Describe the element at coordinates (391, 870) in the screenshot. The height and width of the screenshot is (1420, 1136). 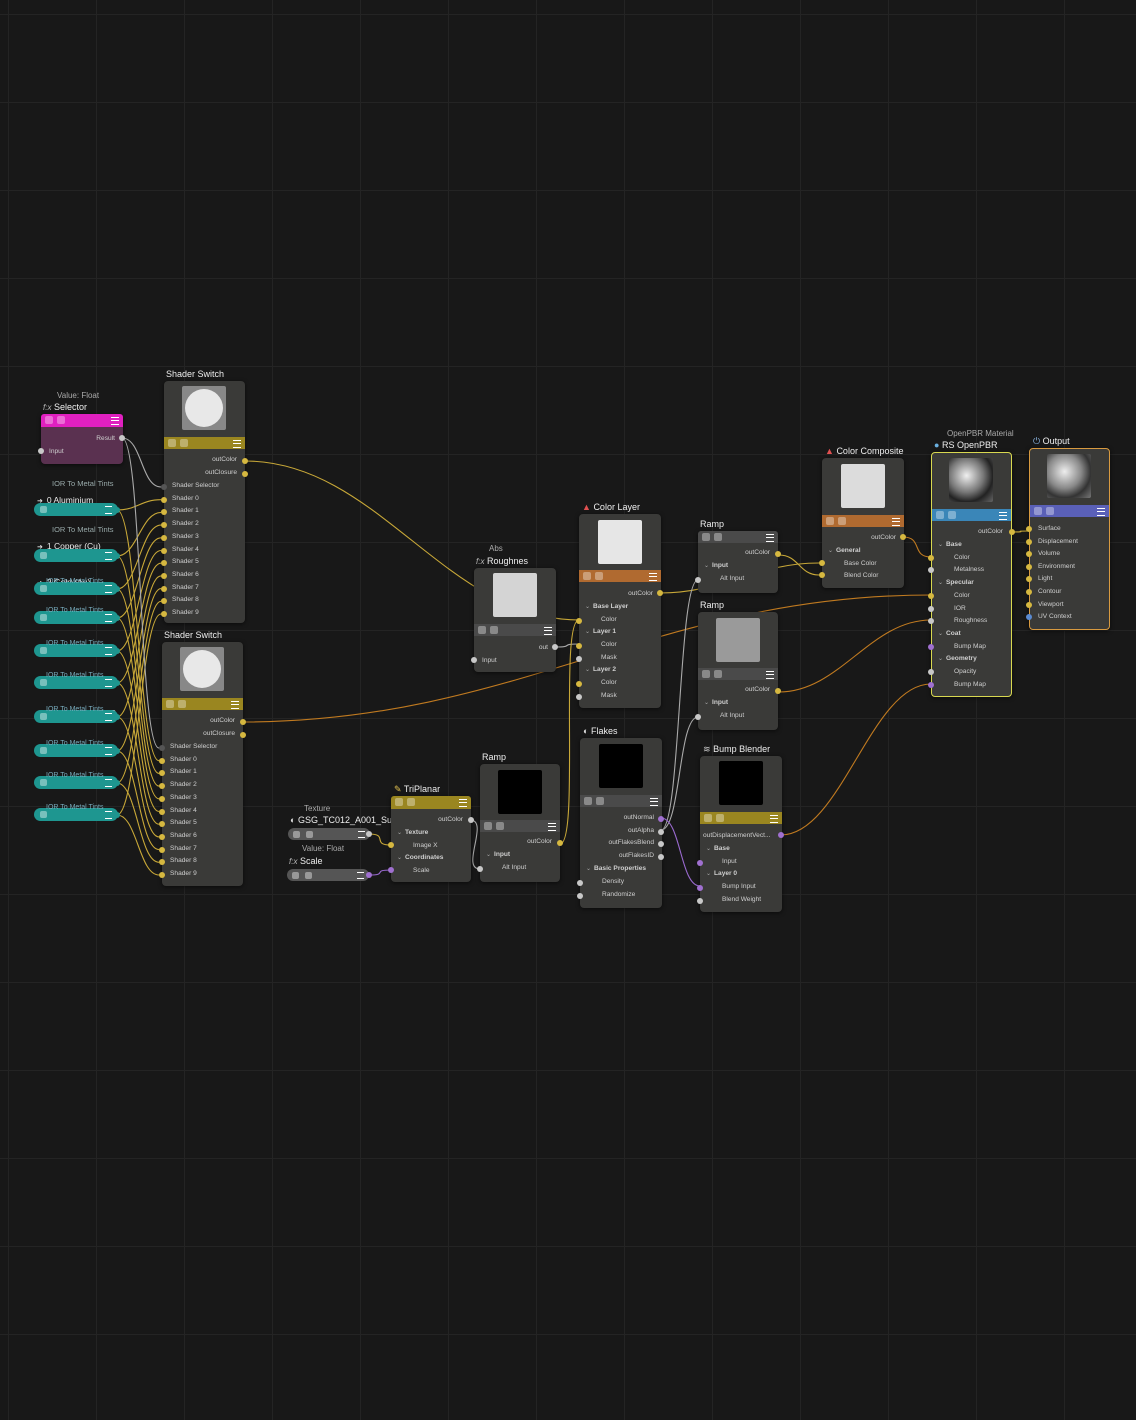
I see `triplanar-scale-port` at that location.